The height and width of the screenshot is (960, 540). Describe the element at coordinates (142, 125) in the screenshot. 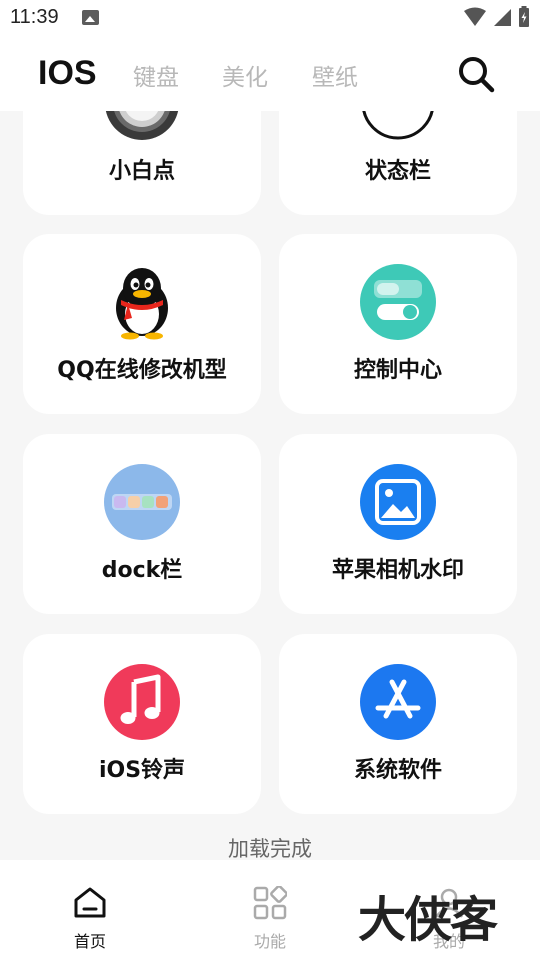

I see `white-dot-icon` at that location.